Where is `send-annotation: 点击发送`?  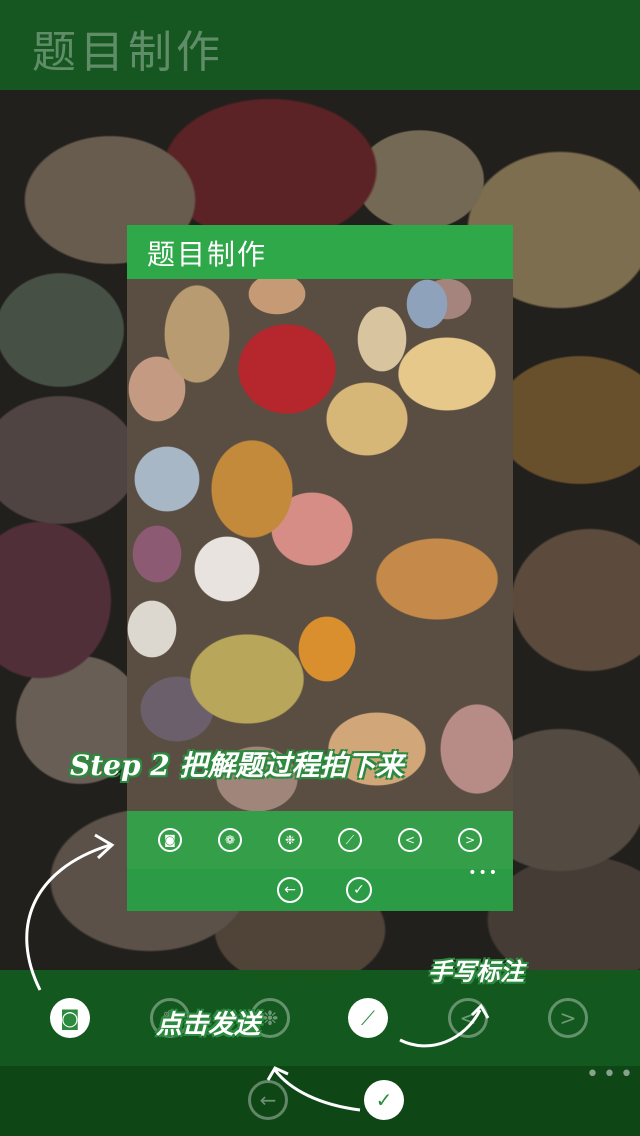 send-annotation: 点击发送 is located at coordinates (208, 1025).